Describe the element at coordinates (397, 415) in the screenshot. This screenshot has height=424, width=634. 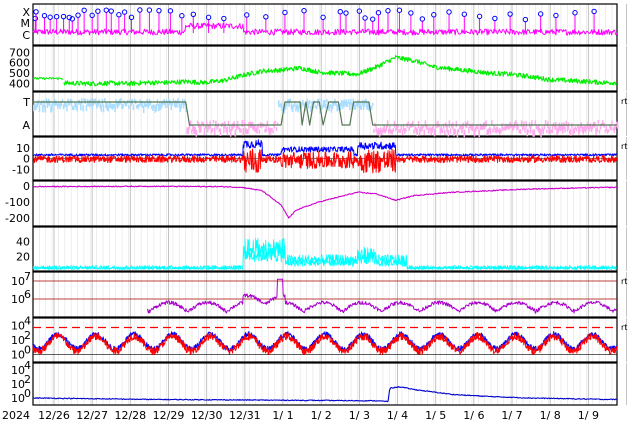
I see `date-tick-label: 1/ 4` at that location.